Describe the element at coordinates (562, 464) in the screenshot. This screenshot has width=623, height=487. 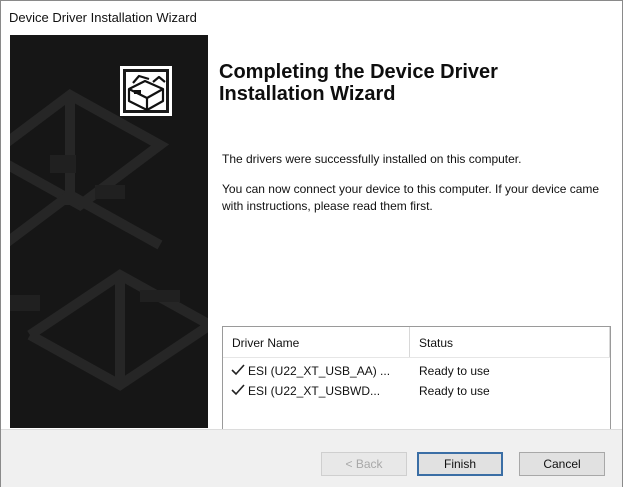
I see `cancel-button: Cancel` at that location.